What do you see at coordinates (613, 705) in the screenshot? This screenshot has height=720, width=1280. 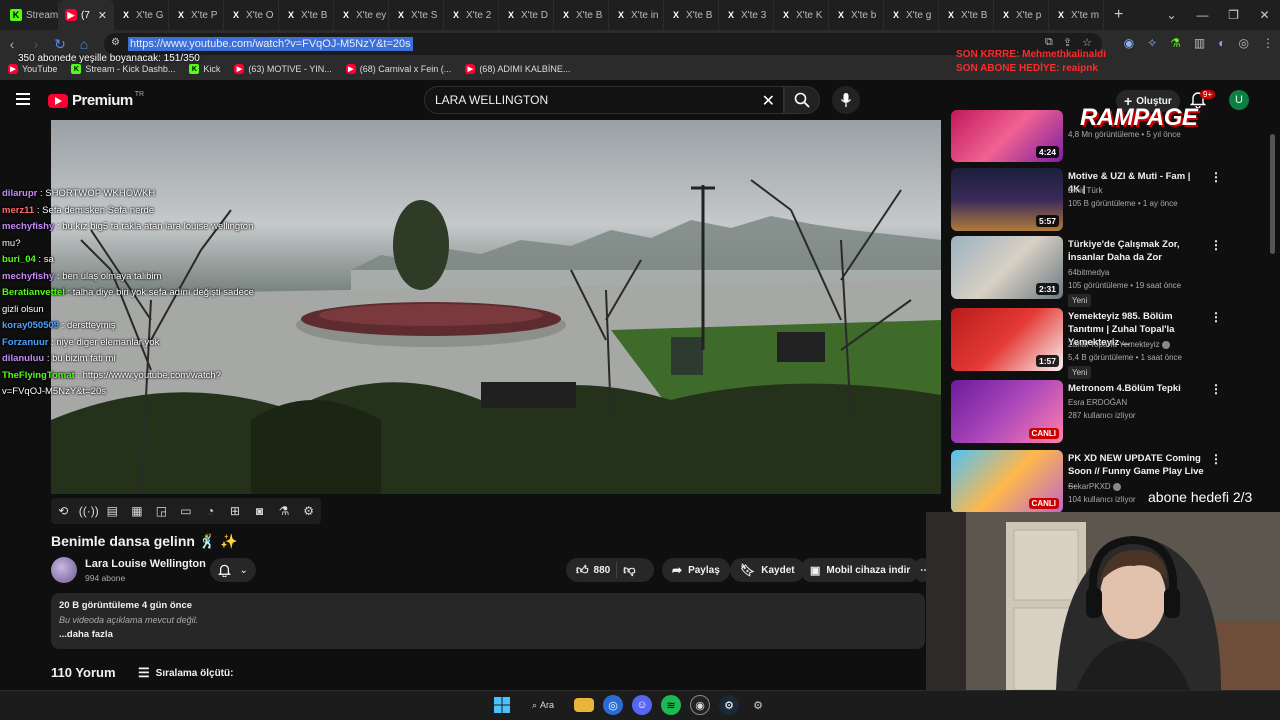 I see `browser-app-icon: ◎` at bounding box center [613, 705].